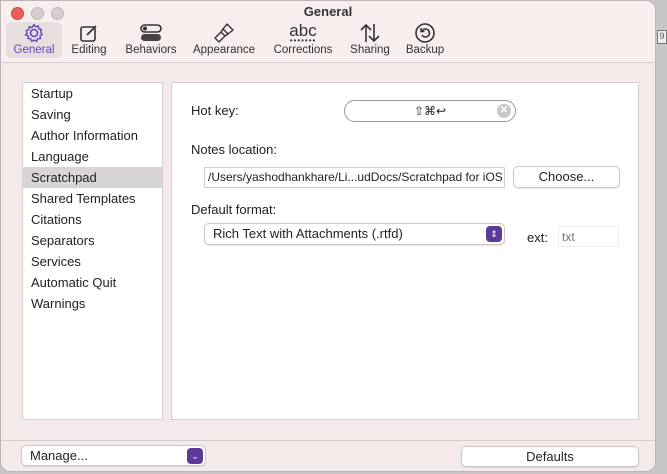 This screenshot has width=667, height=474. What do you see at coordinates (234, 149) in the screenshot?
I see `notes-location-label: Notes location:` at bounding box center [234, 149].